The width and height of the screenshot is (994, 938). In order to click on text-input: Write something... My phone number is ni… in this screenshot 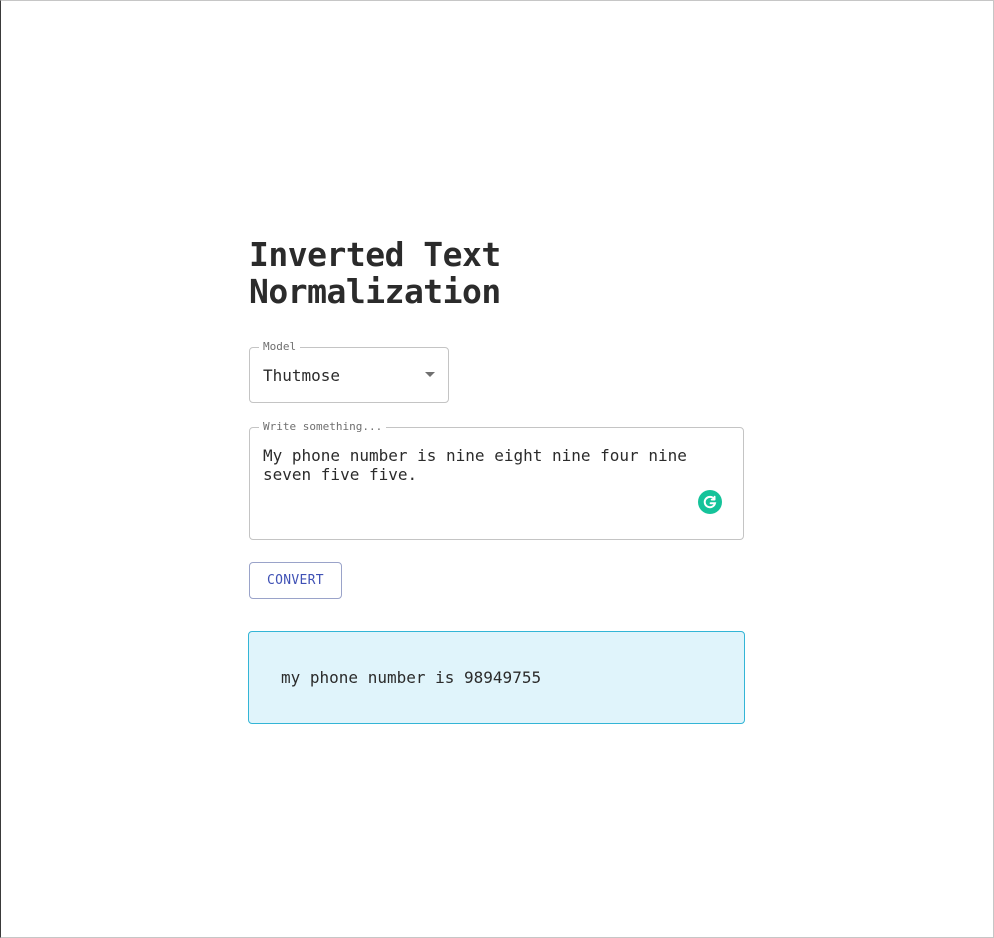, I will do `click(496, 480)`.